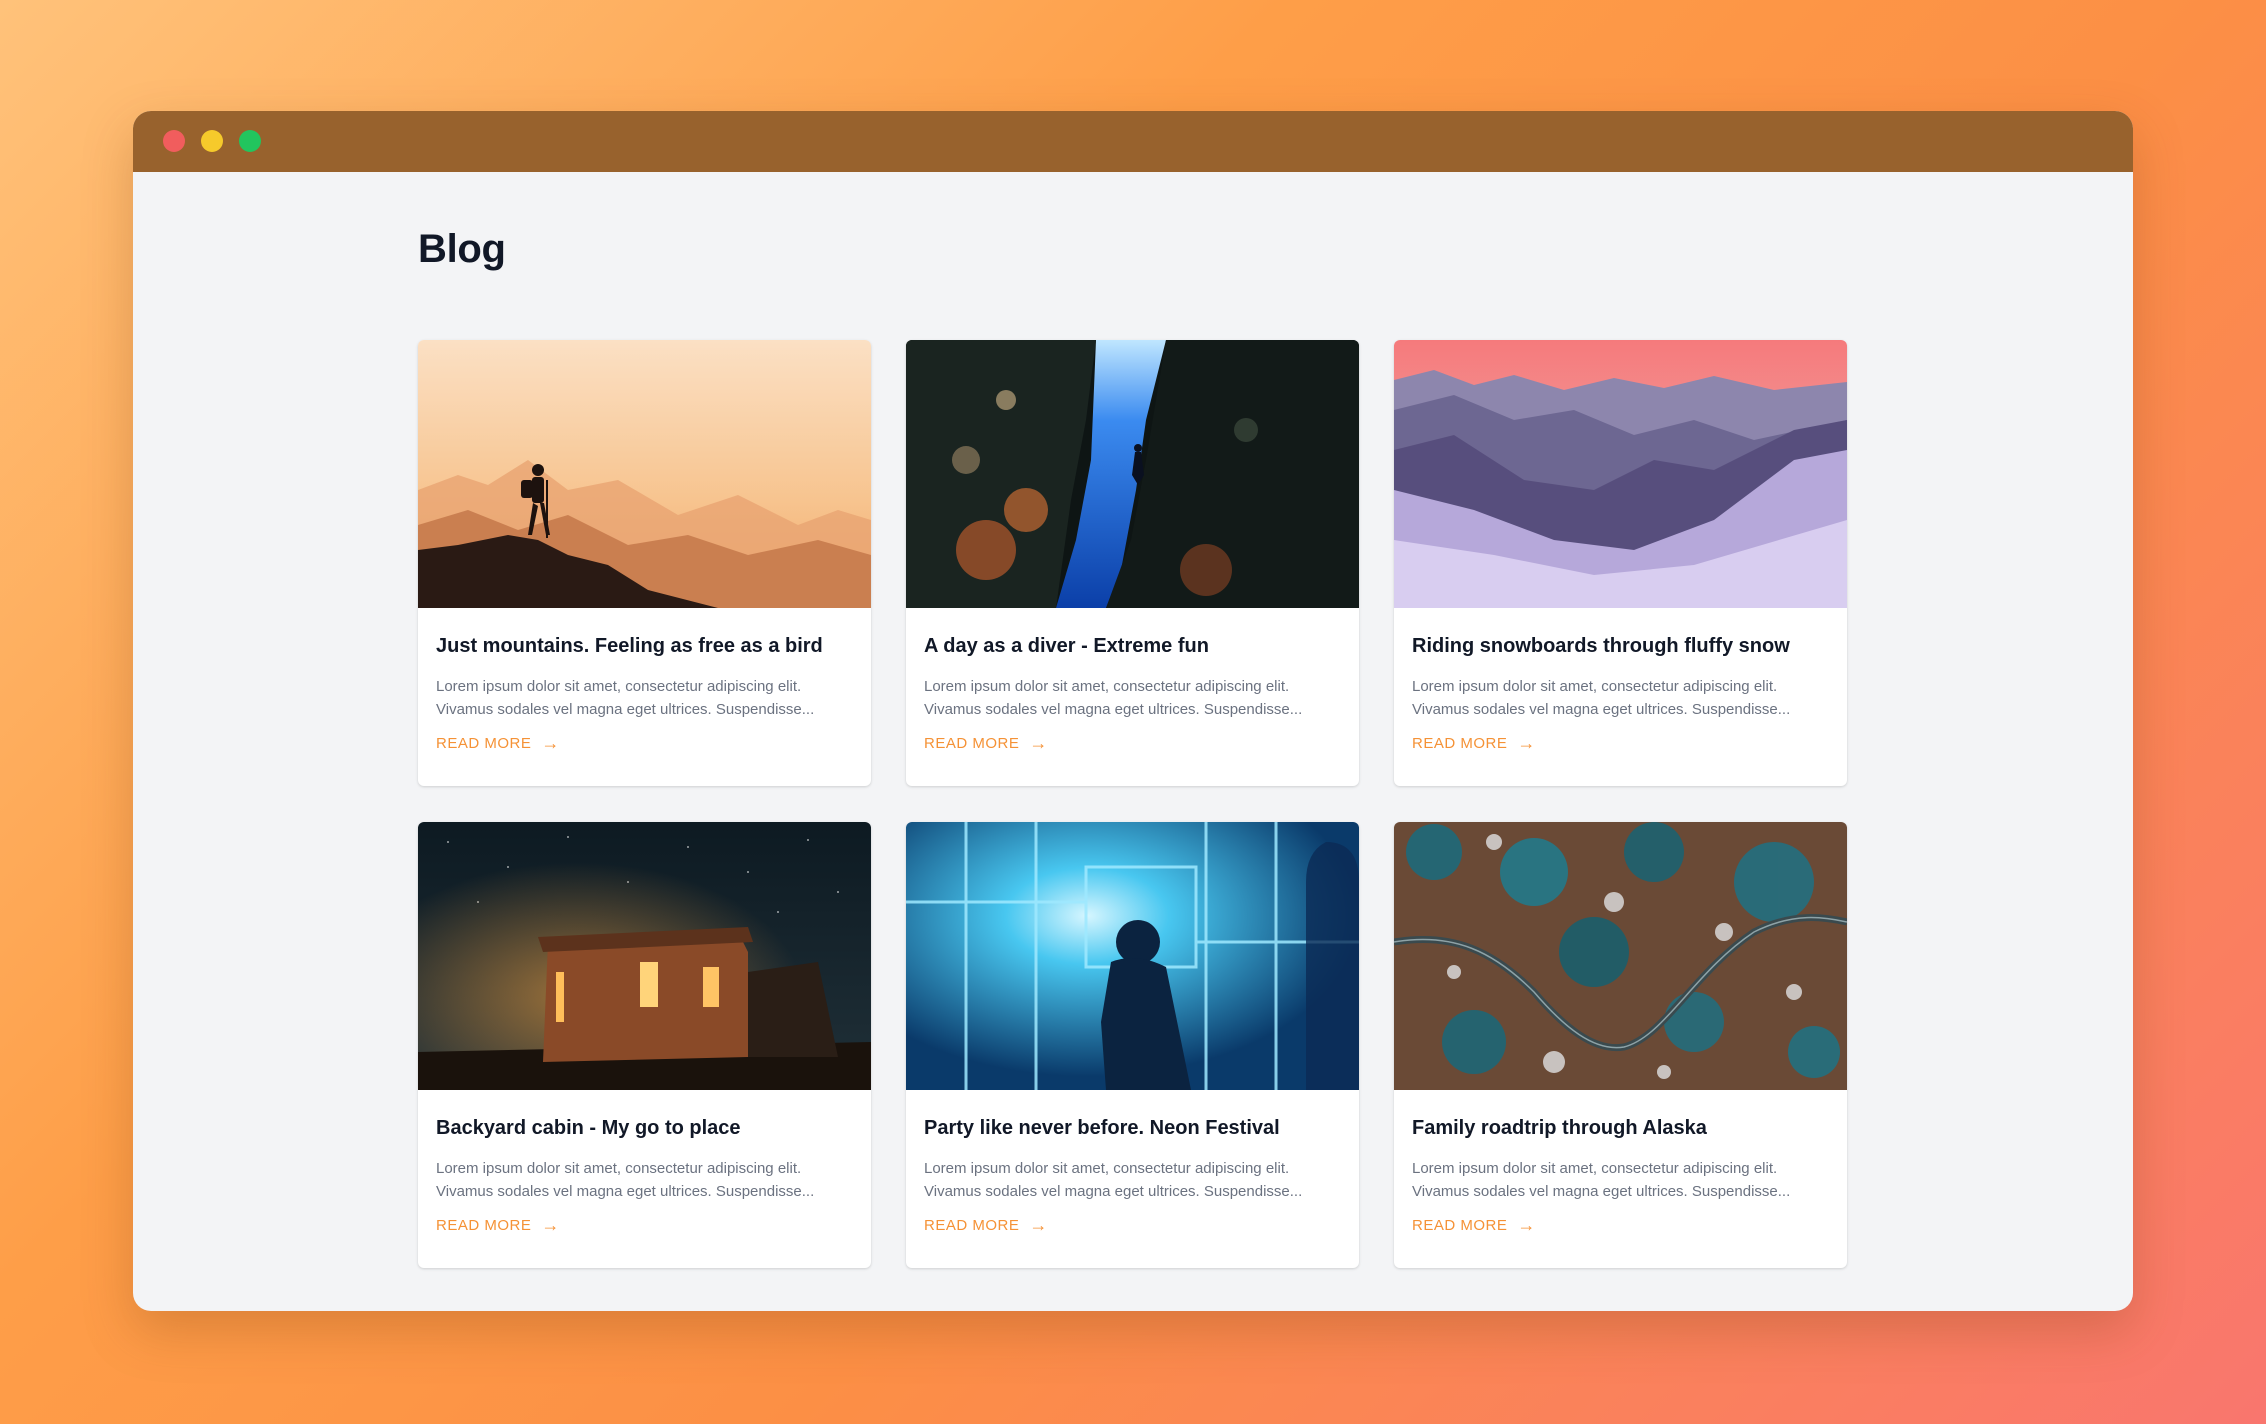 The width and height of the screenshot is (2266, 1424). What do you see at coordinates (1620, 956) in the screenshot?
I see `post-image-aerial-road` at bounding box center [1620, 956].